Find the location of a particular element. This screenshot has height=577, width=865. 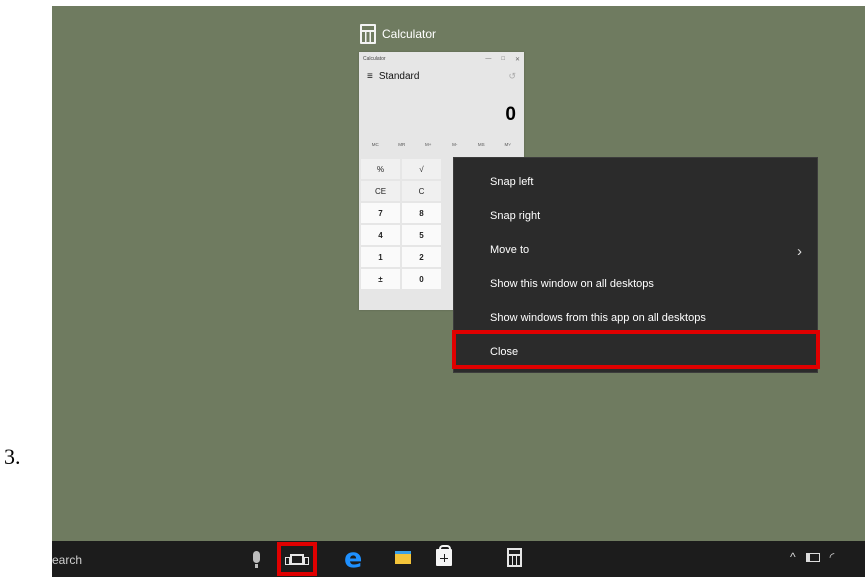

memory-row: MC MR M+ M- MS M˅ is located at coordinates (441, 144).